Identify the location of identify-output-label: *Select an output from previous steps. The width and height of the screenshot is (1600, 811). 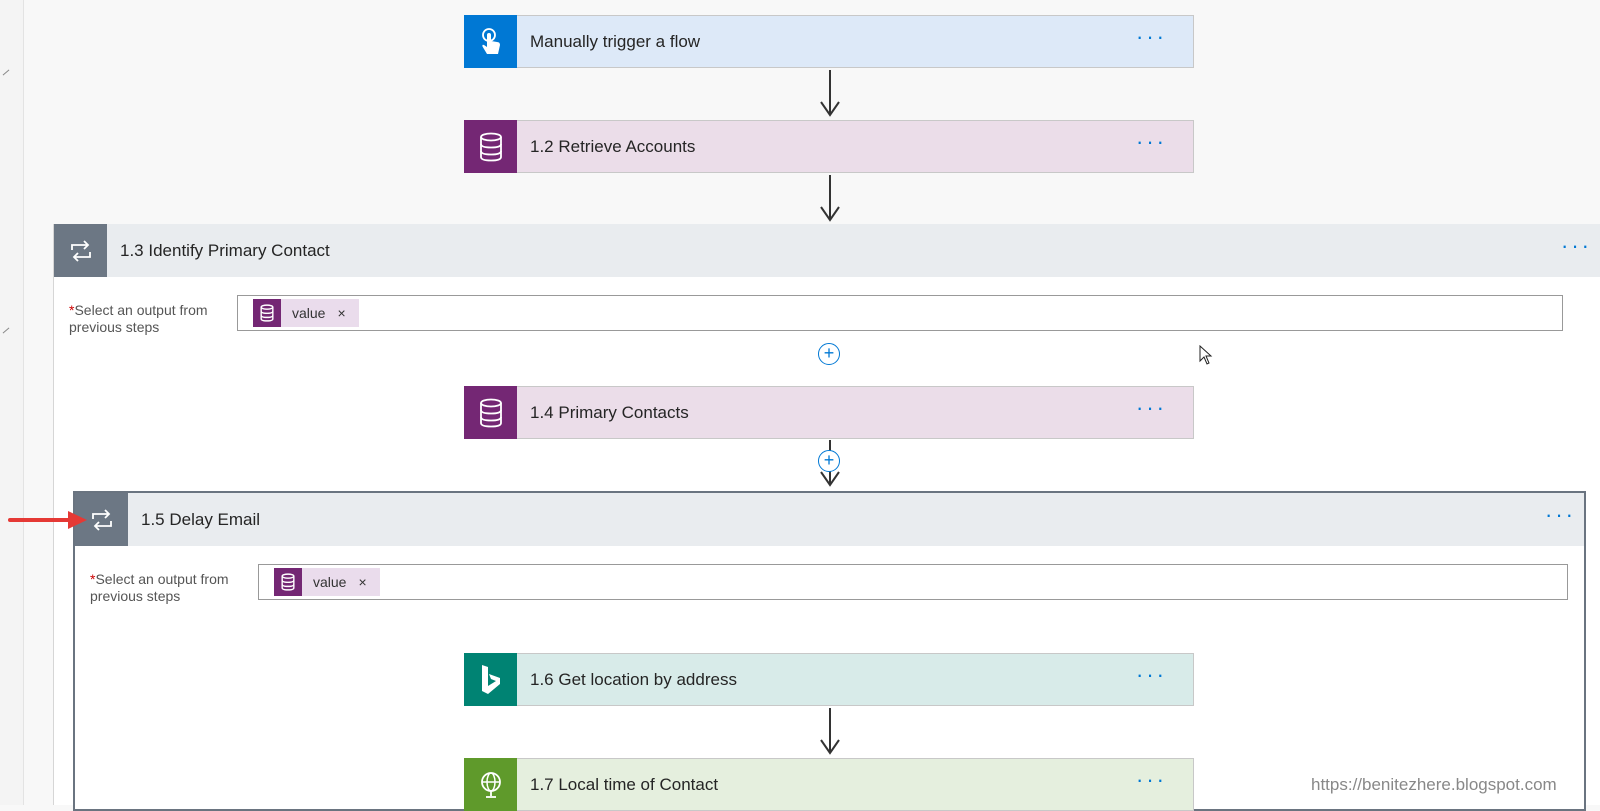
(138, 318).